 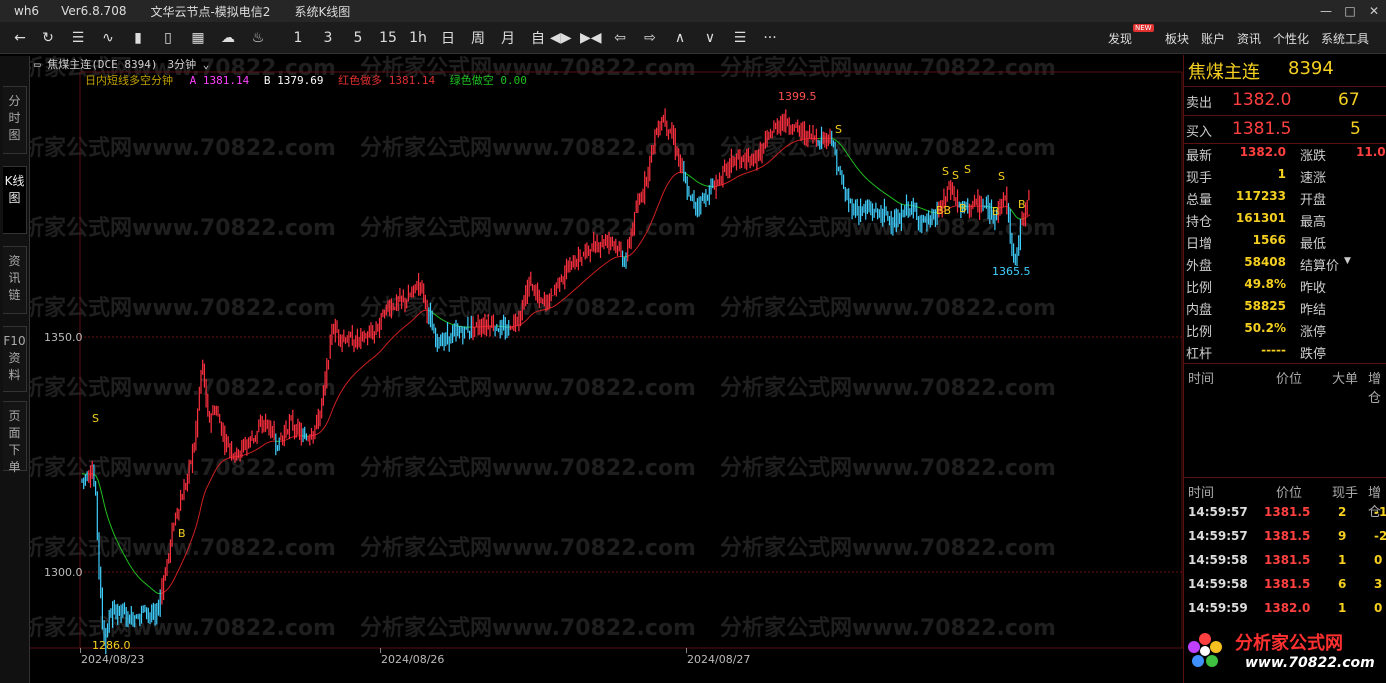 What do you see at coordinates (1347, 261) in the screenshot?
I see `settle-dropdown-icon: ▼` at bounding box center [1347, 261].